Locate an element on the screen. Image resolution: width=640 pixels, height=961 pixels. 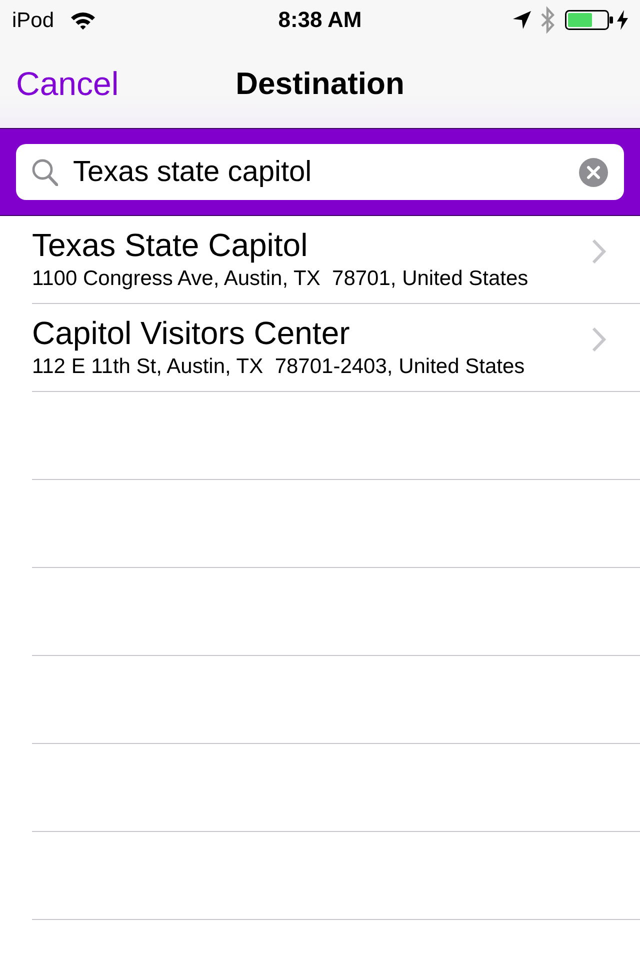
clear-icon is located at coordinates (593, 172).